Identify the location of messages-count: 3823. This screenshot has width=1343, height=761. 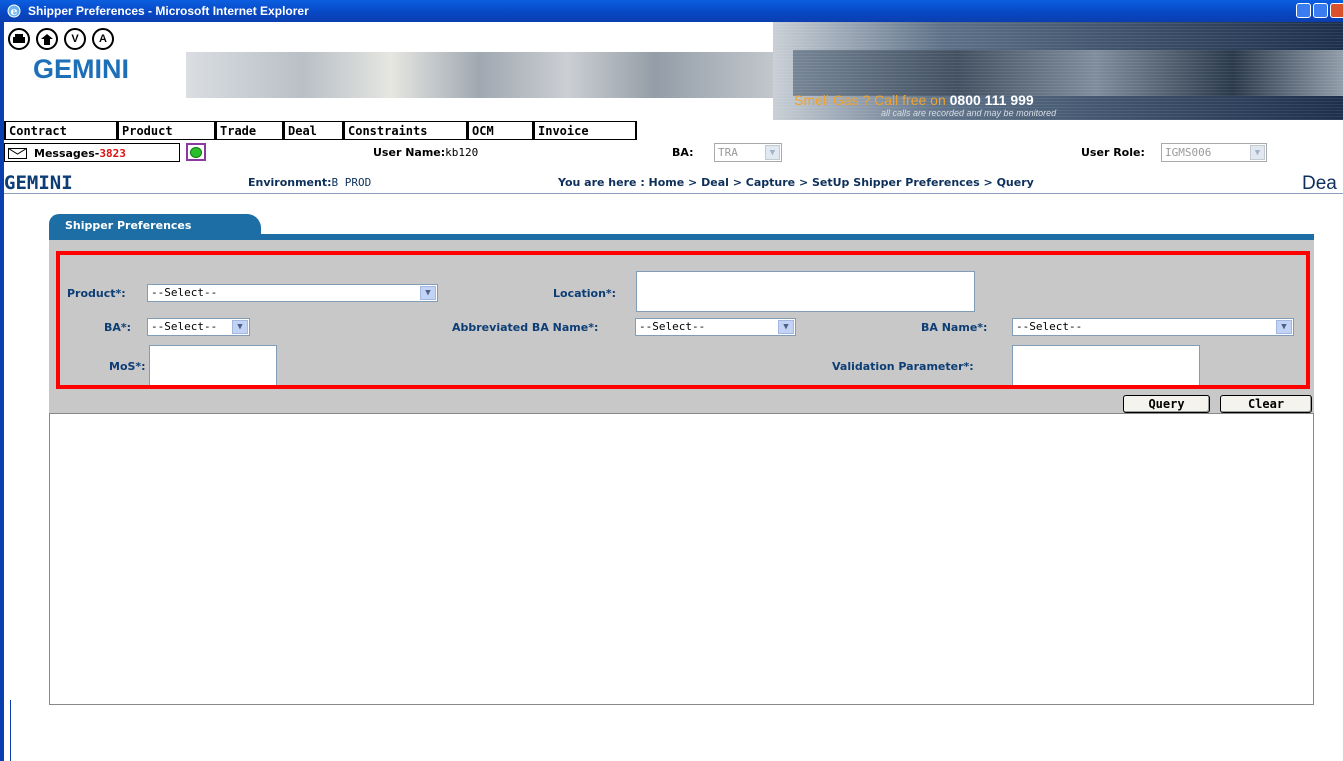
(112, 153).